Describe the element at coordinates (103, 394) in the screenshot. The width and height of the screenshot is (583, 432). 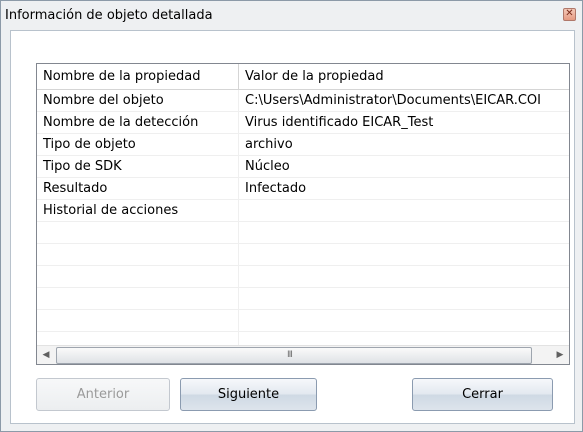
I see `previous-button: Anterior` at that location.